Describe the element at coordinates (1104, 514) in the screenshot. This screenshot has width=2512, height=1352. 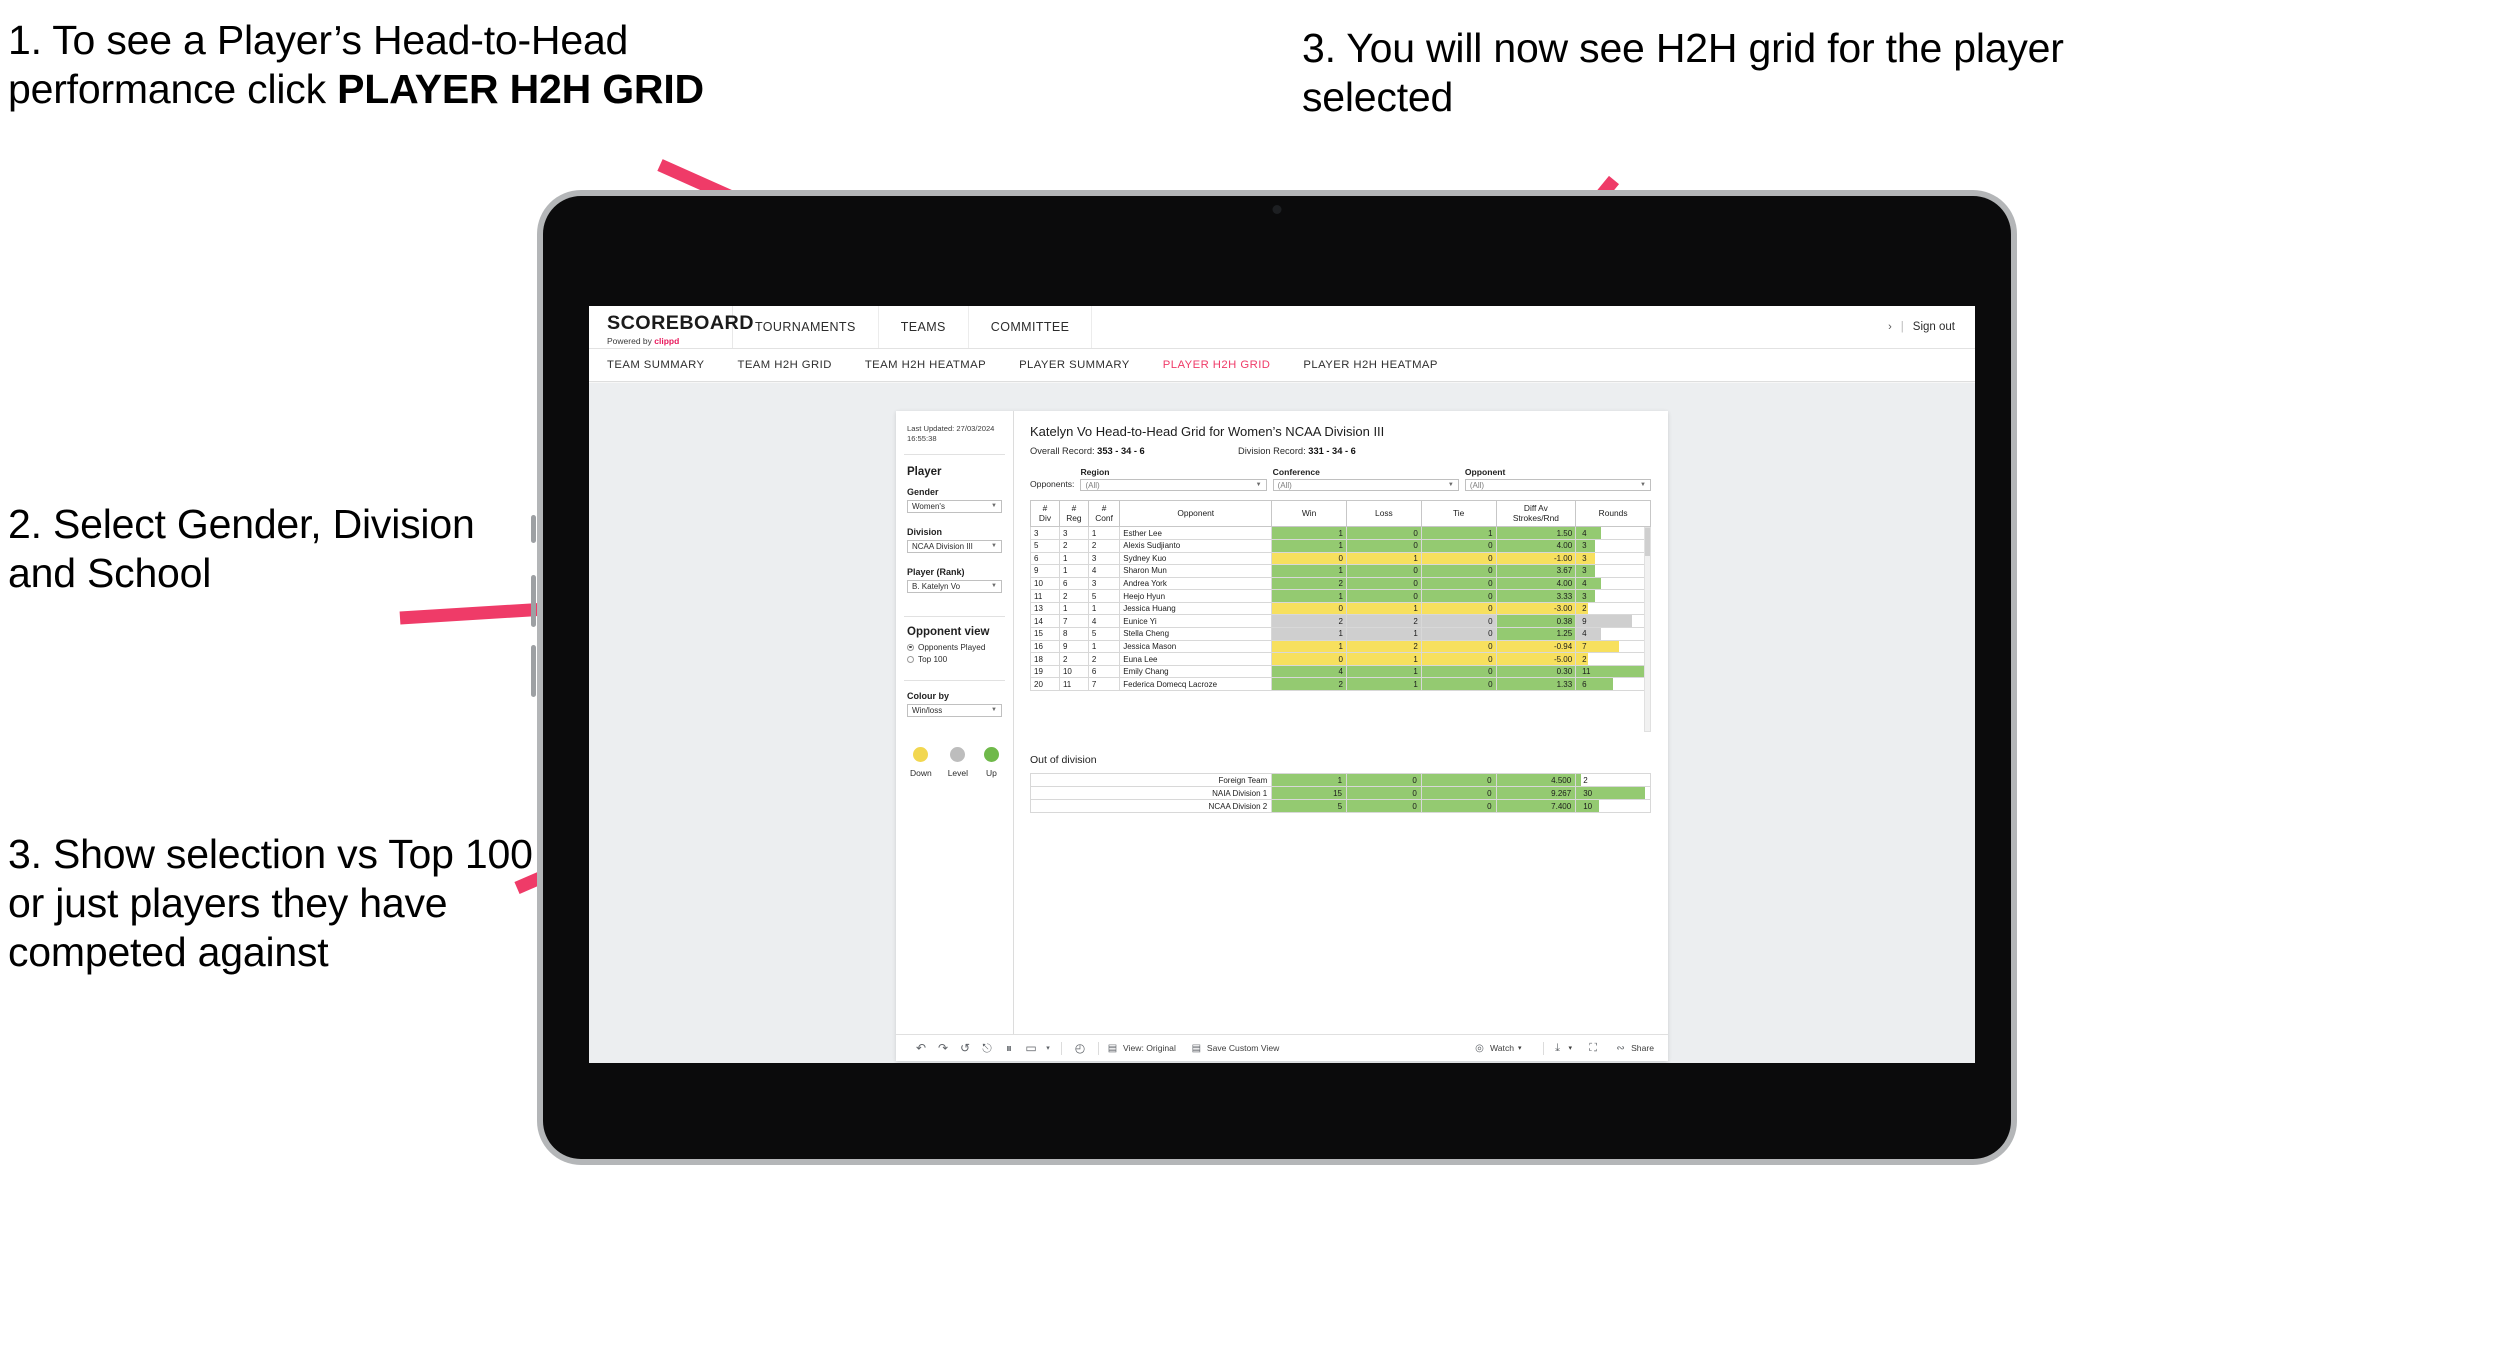
I see `grid-col-header: # Conf` at that location.